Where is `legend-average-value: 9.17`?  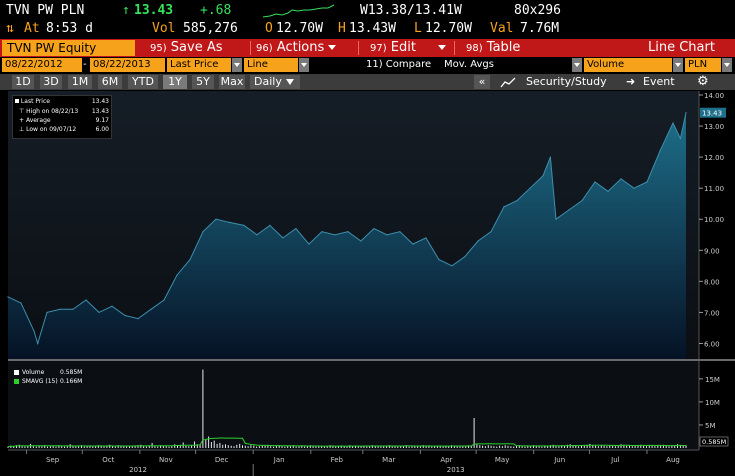 legend-average-value: 9.17 is located at coordinates (102, 120).